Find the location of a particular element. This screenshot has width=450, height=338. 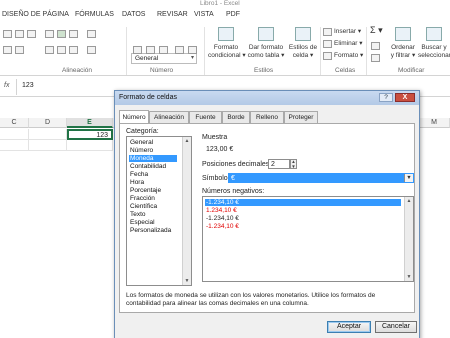

merge-icon is located at coordinates (91, 50).